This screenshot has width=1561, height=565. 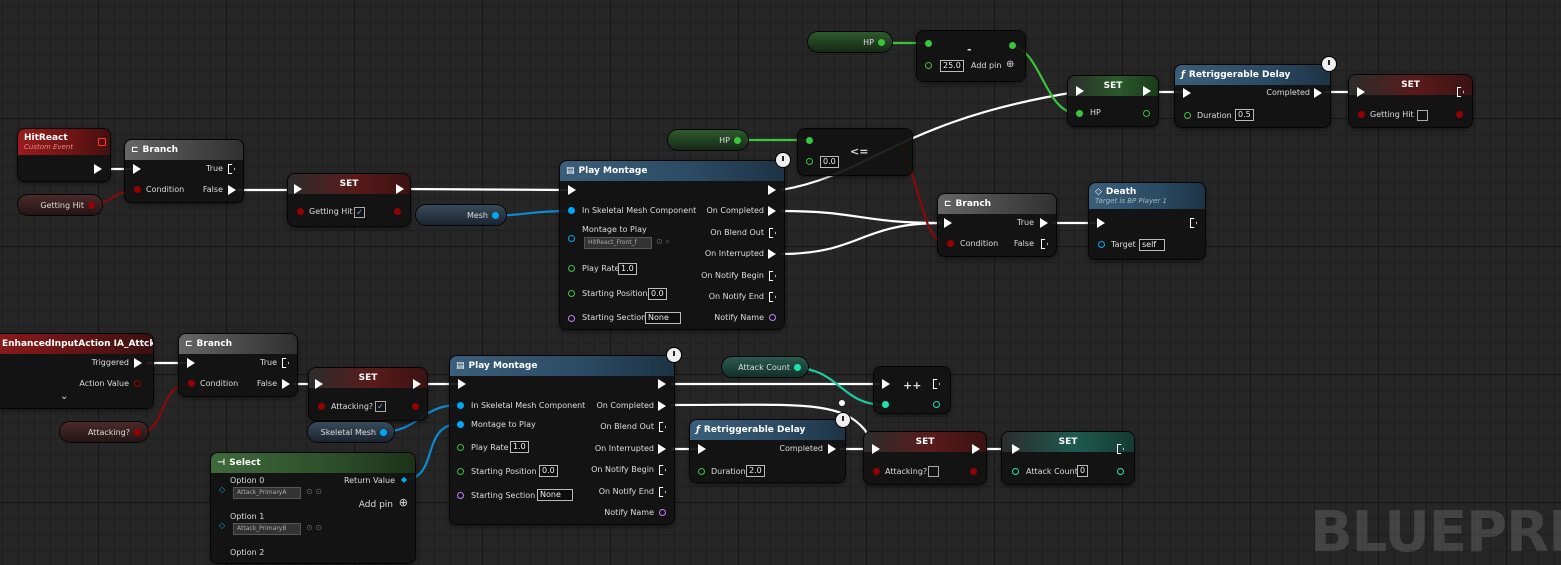 I want to click on false-exec-out-pin, so click(x=1044, y=244).